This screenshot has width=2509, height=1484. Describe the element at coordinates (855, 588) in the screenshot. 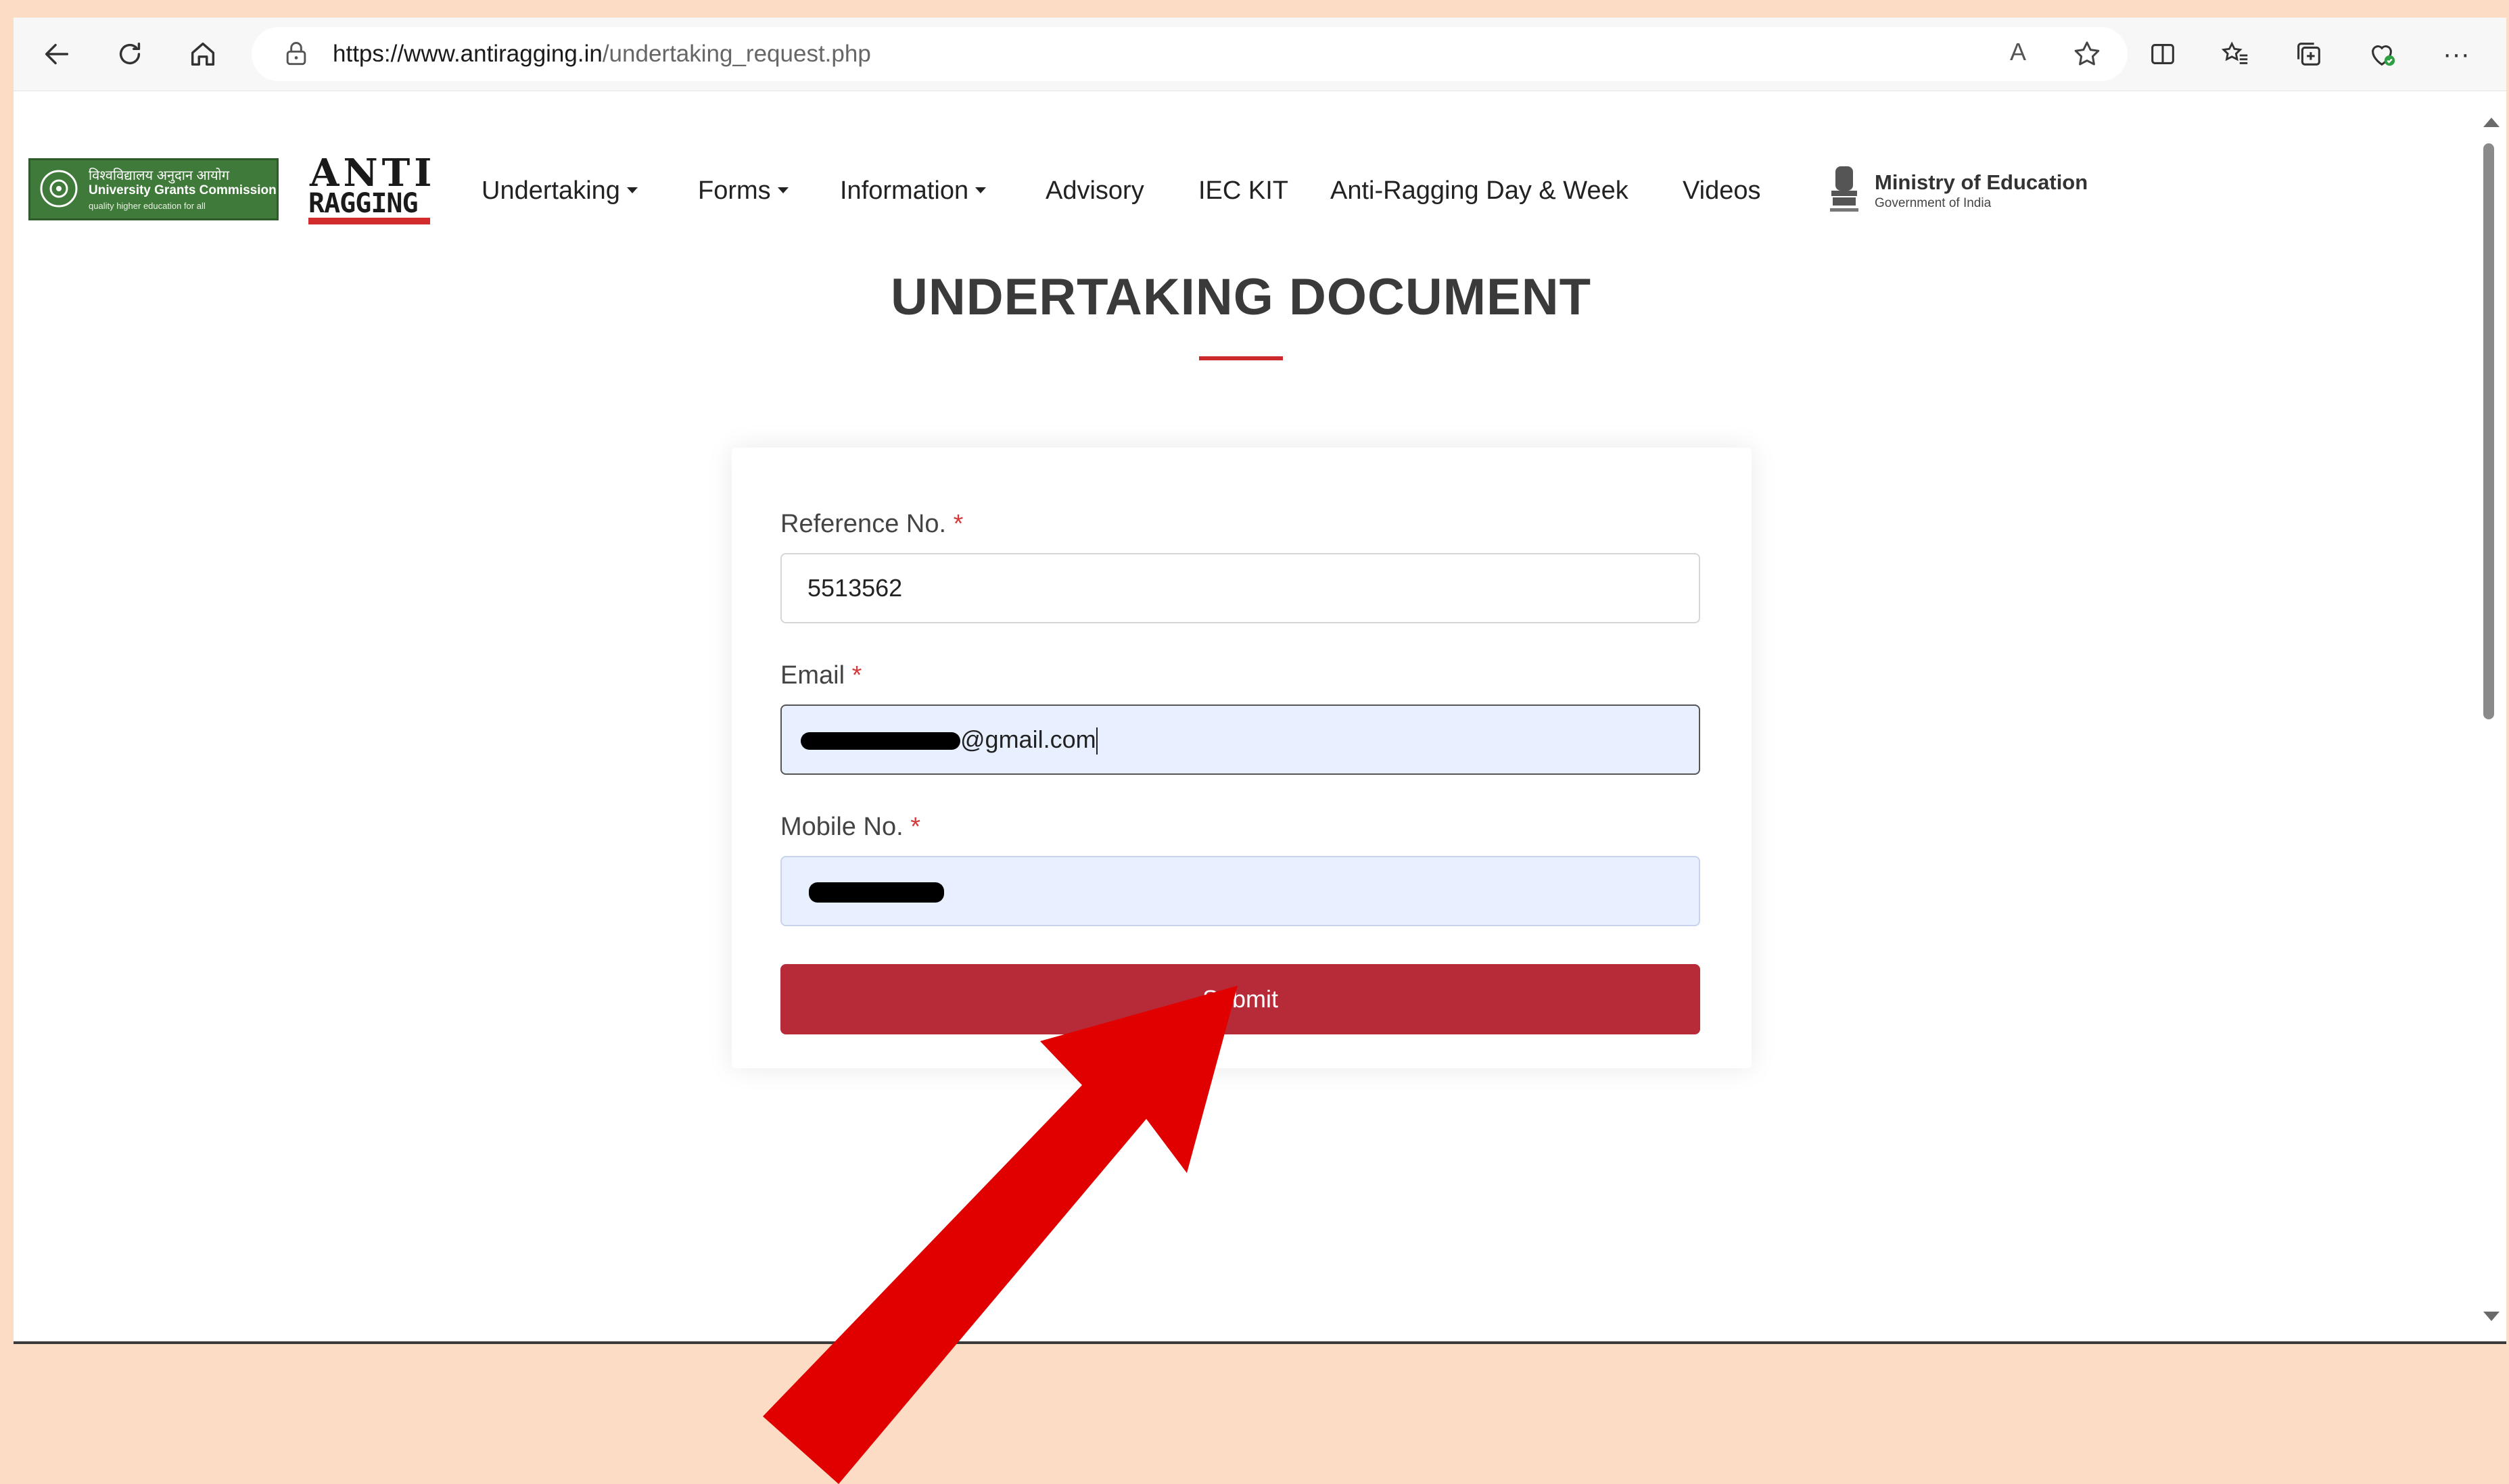

I see `reference-value: 5513562` at that location.